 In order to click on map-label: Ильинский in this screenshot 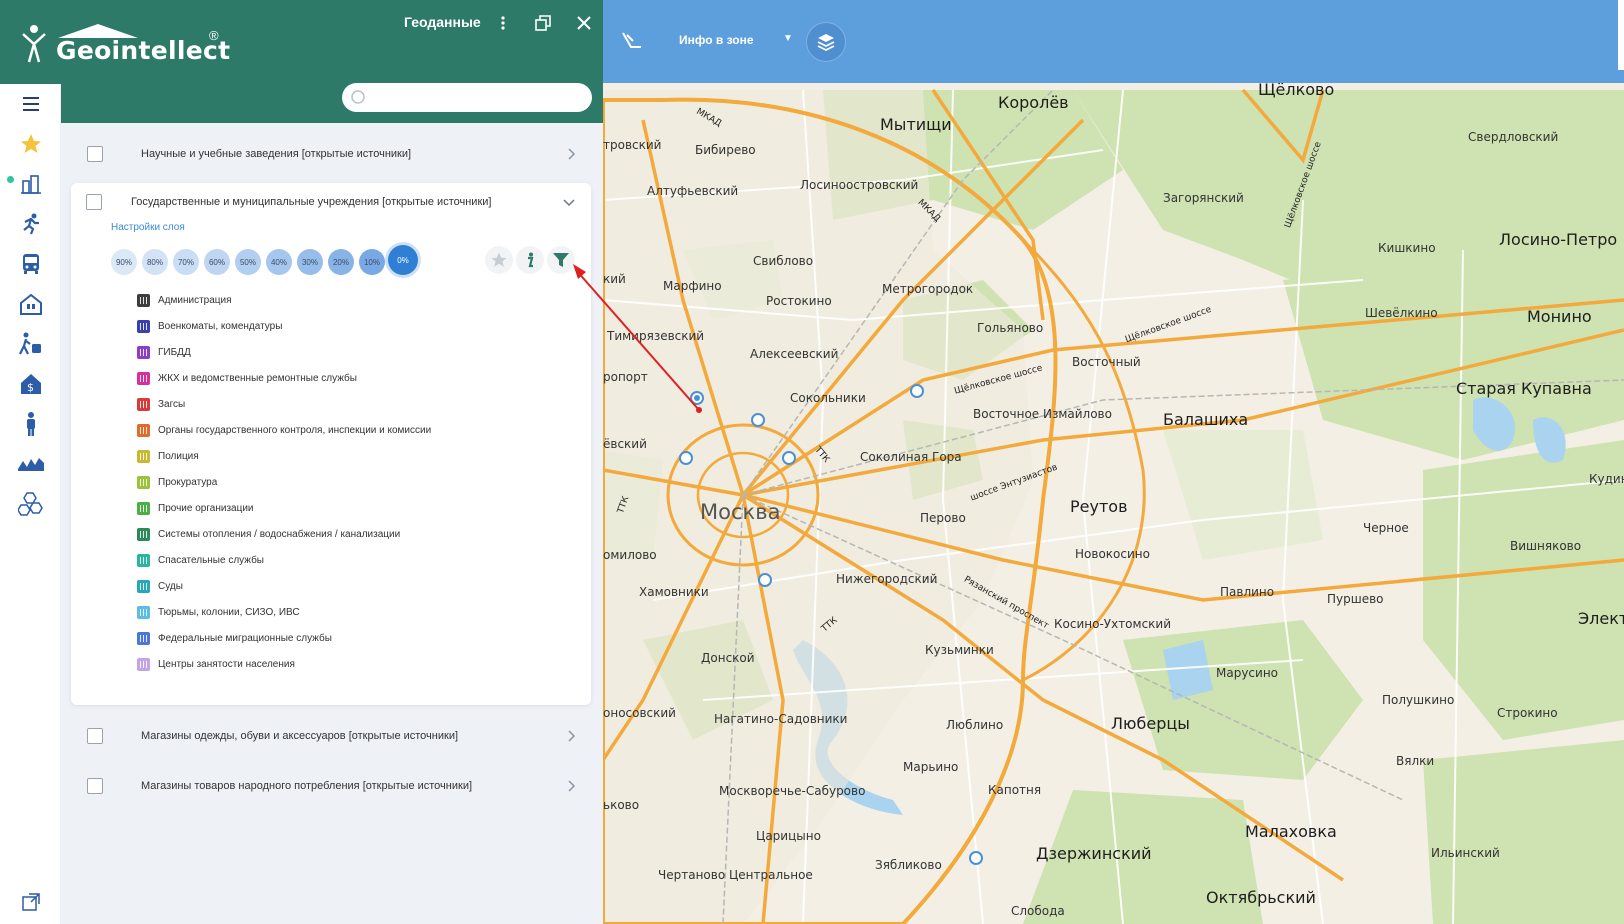, I will do `click(1465, 853)`.